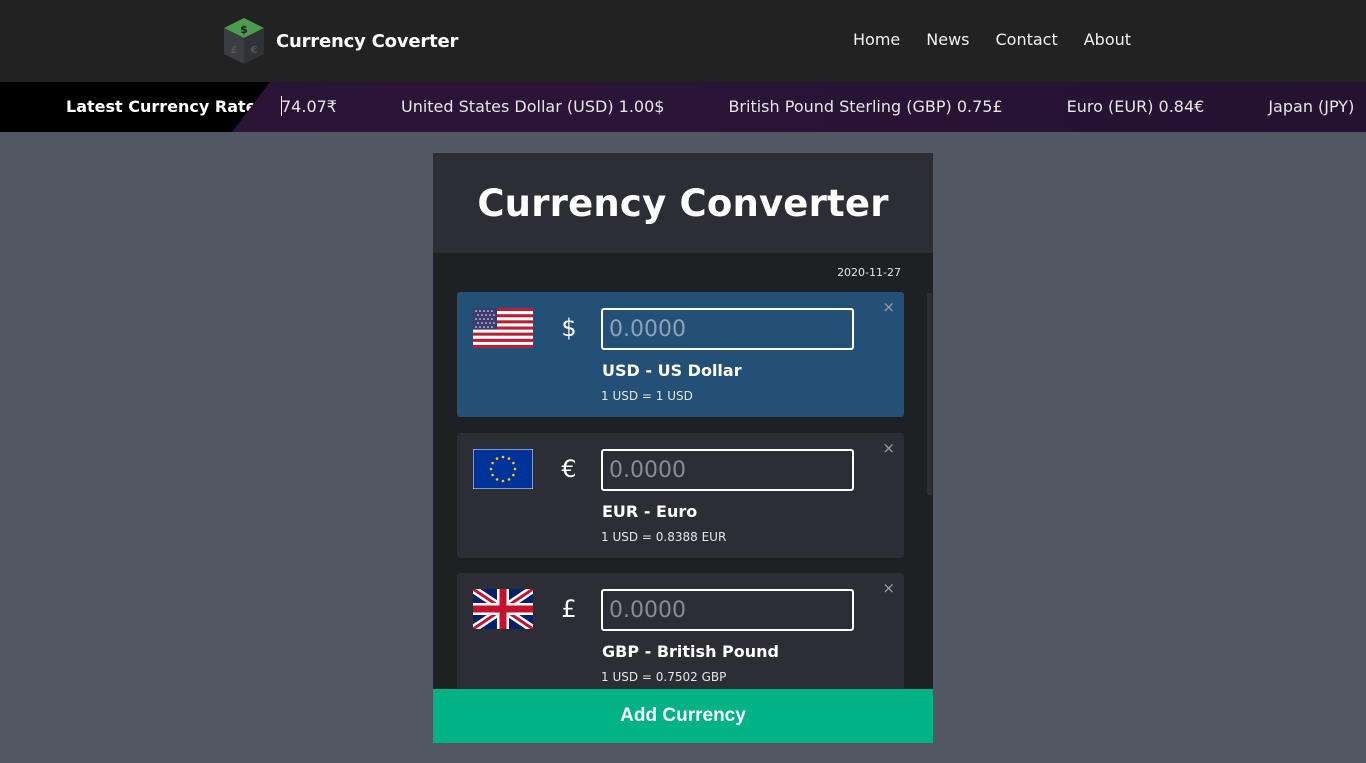 This screenshot has height=763, width=1366. I want to click on currency-card-usd: $ × USD - US Dollar 1 USD = 1 USD, so click(680, 354).